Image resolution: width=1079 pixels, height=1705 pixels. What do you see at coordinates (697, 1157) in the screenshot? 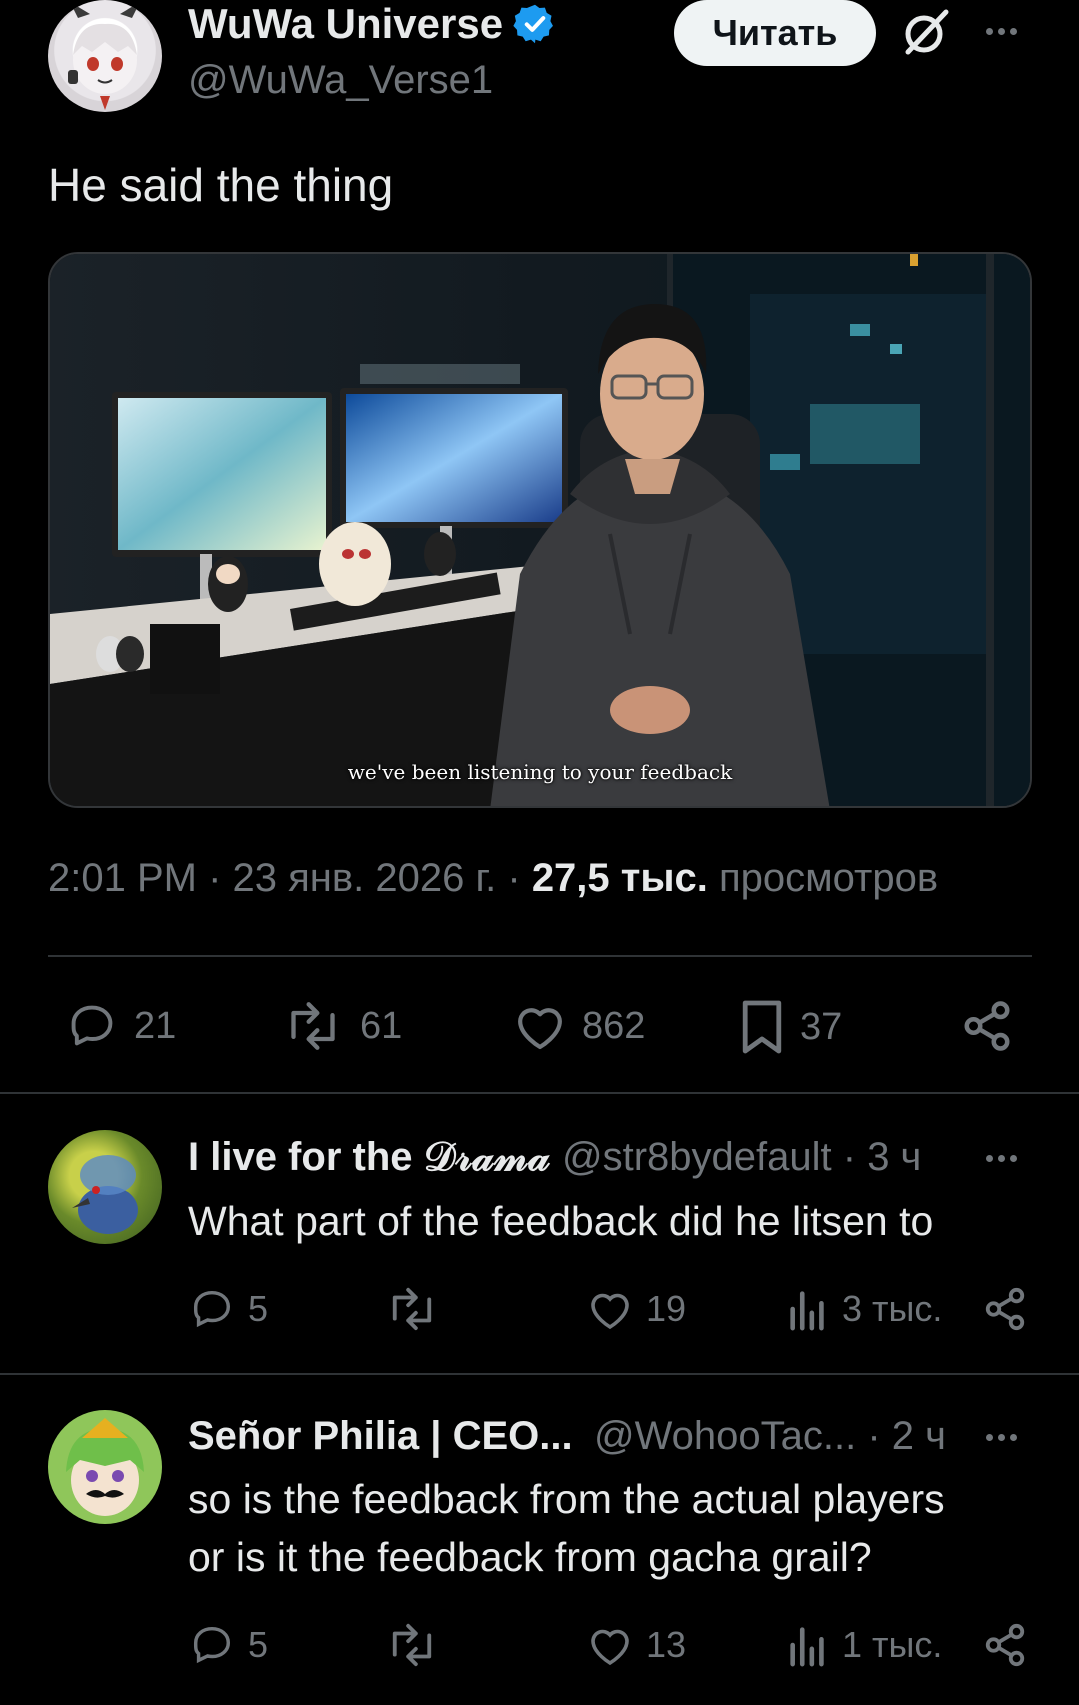
I see `reply-handle-text: @str8bydefault` at bounding box center [697, 1157].